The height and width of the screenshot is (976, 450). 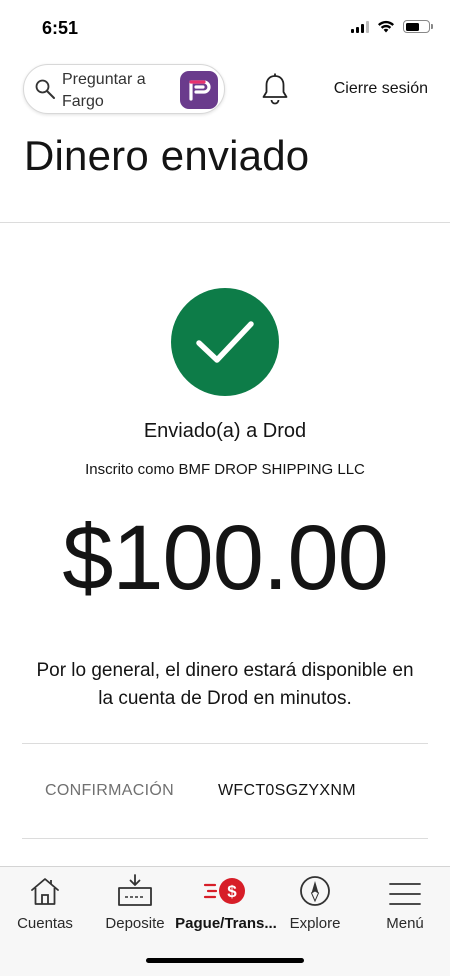 What do you see at coordinates (104, 90) in the screenshot?
I see `search-placeholder: Preguntar a Fargo` at bounding box center [104, 90].